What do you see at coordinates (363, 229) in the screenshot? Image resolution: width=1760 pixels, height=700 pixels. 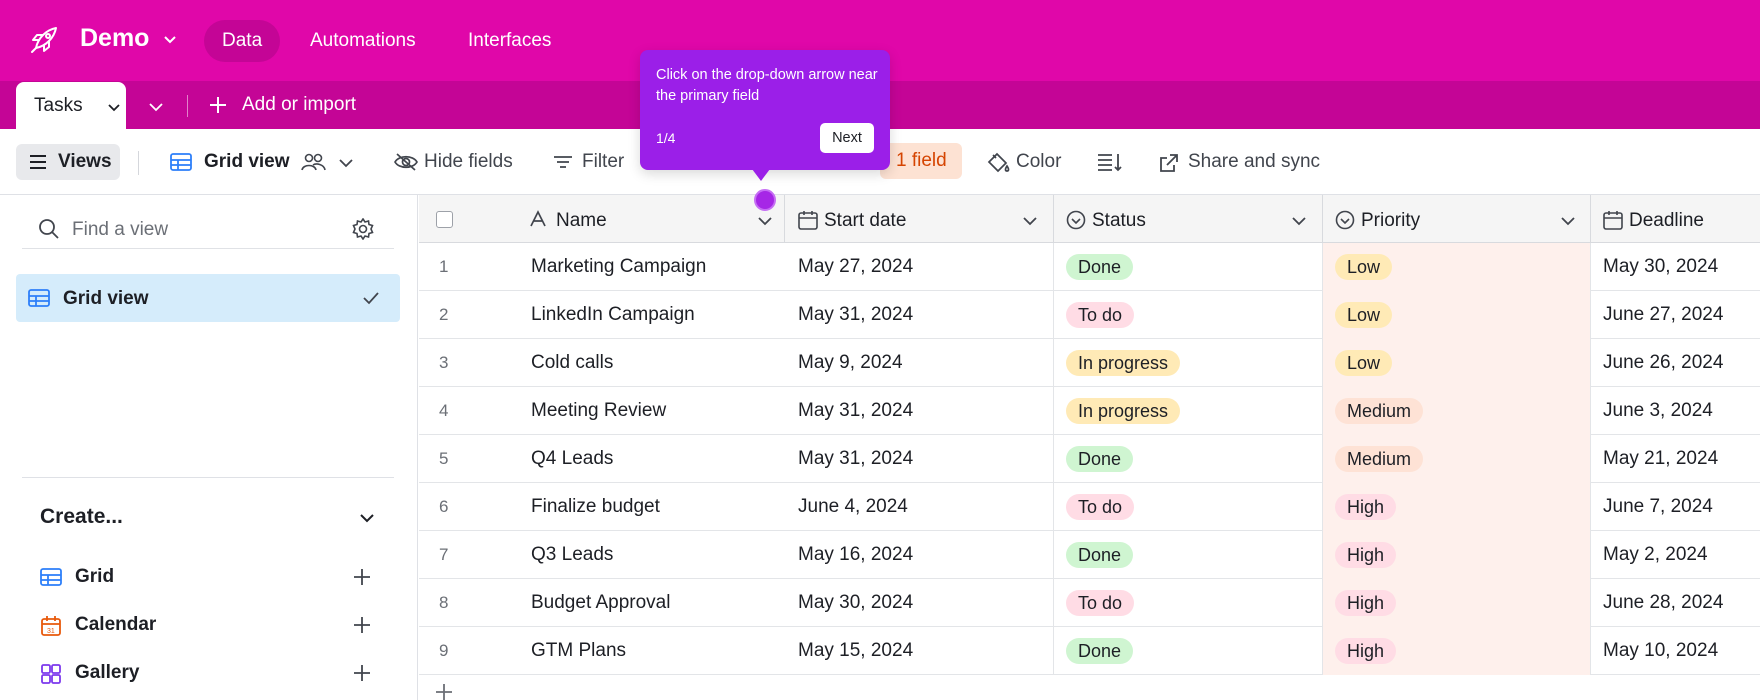 I see `gear-icon` at bounding box center [363, 229].